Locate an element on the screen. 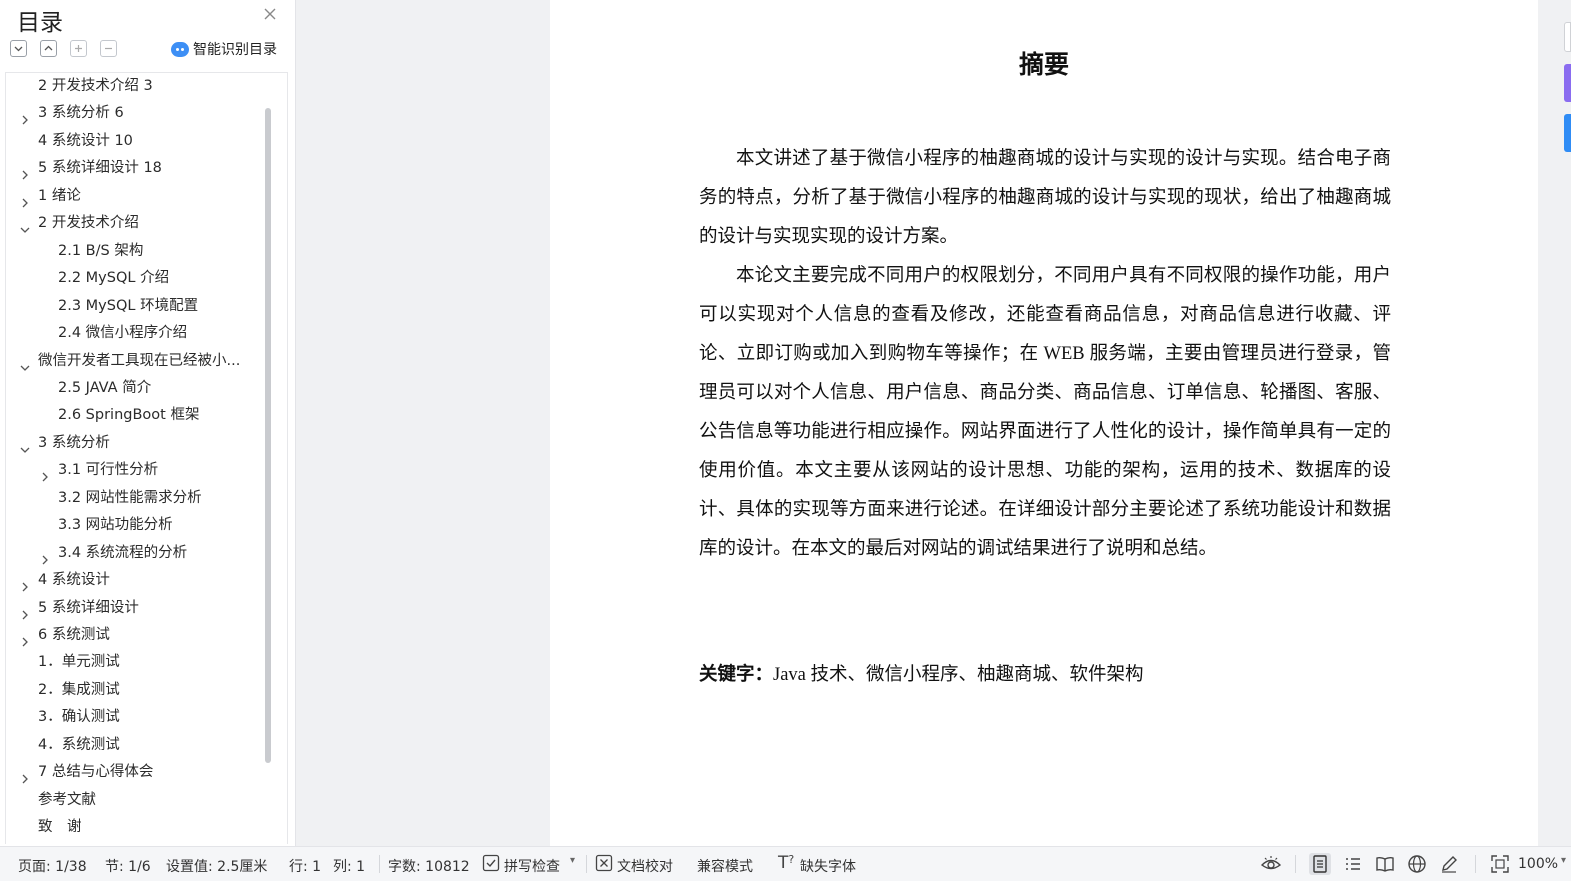  toc-item: 3.2 网站性能需求分析 is located at coordinates (137, 498).